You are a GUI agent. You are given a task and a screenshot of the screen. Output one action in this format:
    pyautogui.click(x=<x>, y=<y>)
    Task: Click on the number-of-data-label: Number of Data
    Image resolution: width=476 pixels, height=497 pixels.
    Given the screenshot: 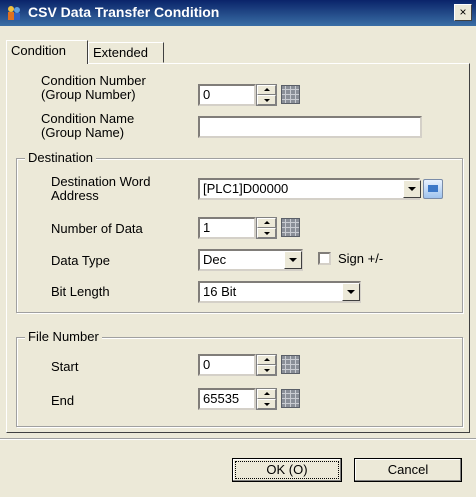 What is the action you would take?
    pyautogui.click(x=97, y=228)
    